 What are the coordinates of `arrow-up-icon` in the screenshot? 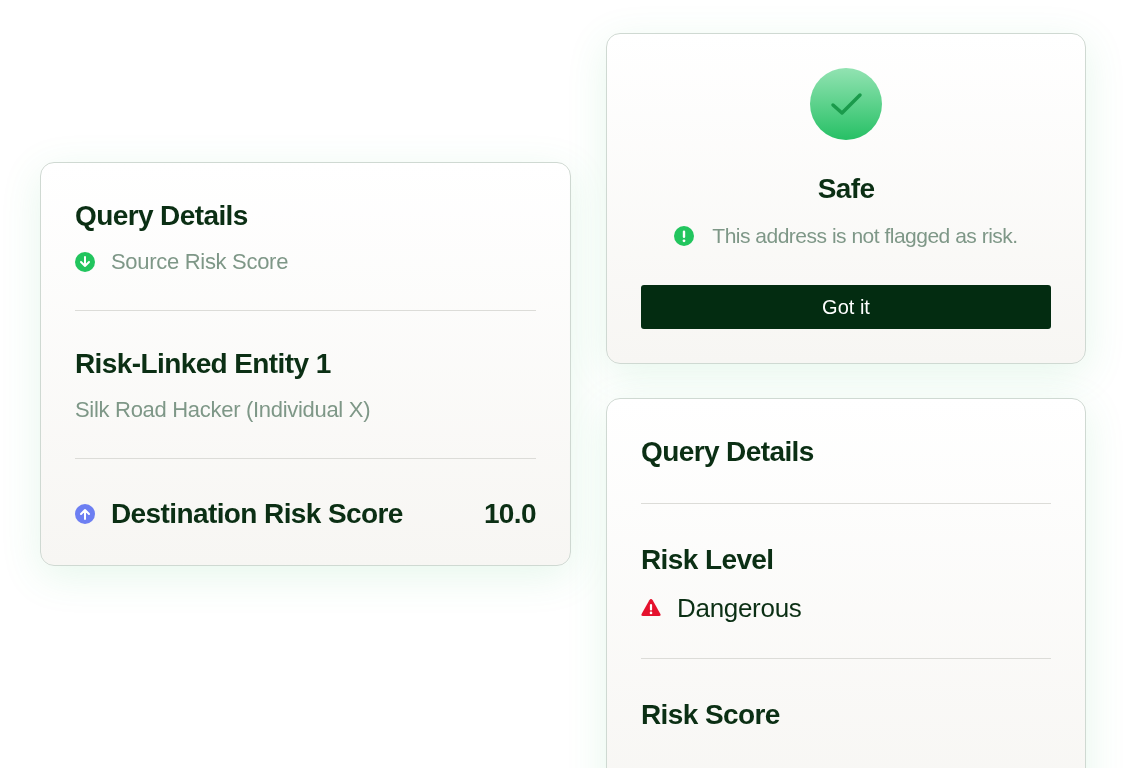 It's located at (85, 514).